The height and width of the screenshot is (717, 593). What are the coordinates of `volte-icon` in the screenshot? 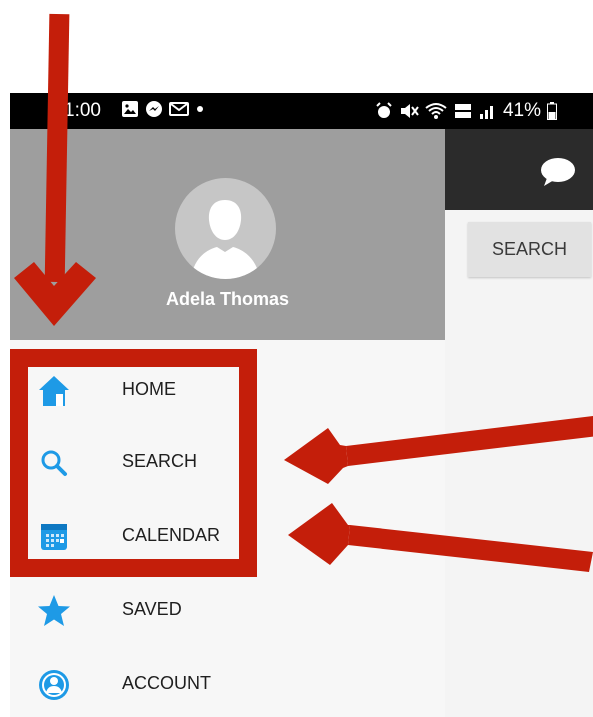 It's located at (462, 111).